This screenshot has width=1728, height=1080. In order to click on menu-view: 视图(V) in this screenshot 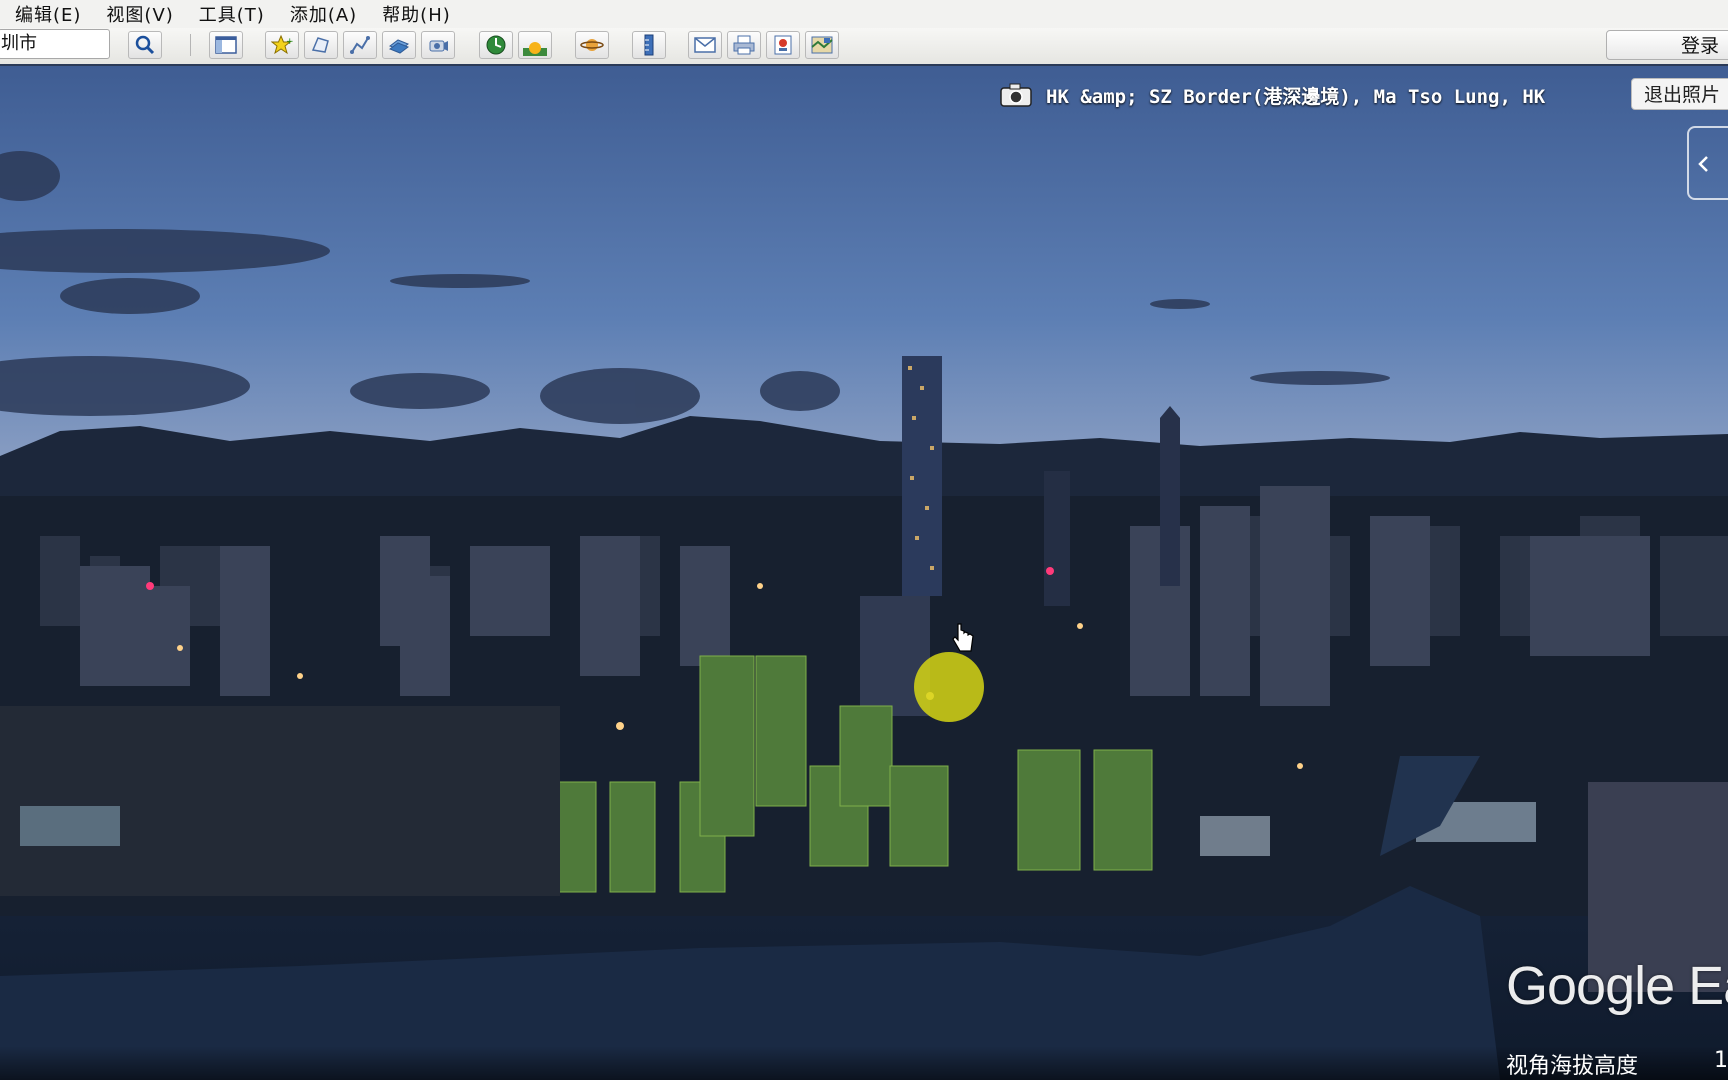, I will do `click(139, 14)`.